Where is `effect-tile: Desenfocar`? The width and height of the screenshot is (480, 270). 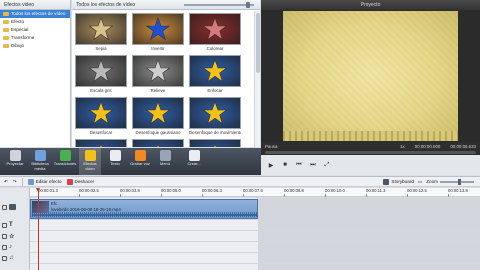 effect-tile: Desenfocar is located at coordinates (101, 117).